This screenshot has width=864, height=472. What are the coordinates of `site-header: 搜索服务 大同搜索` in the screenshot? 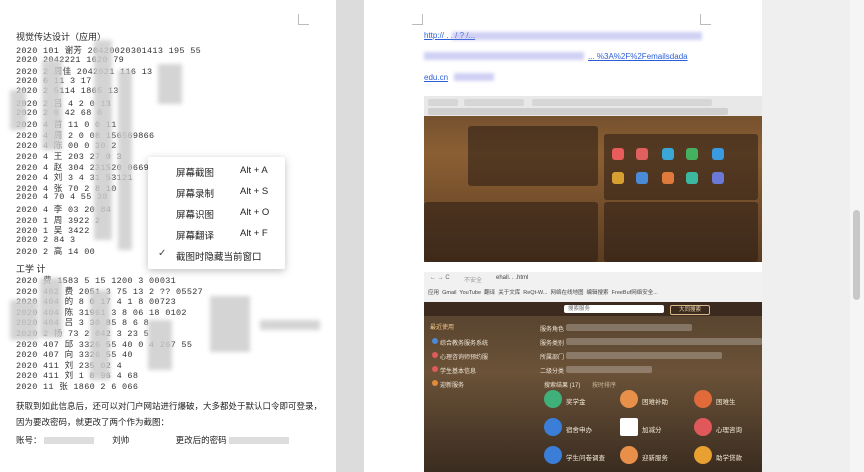 It's located at (593, 309).